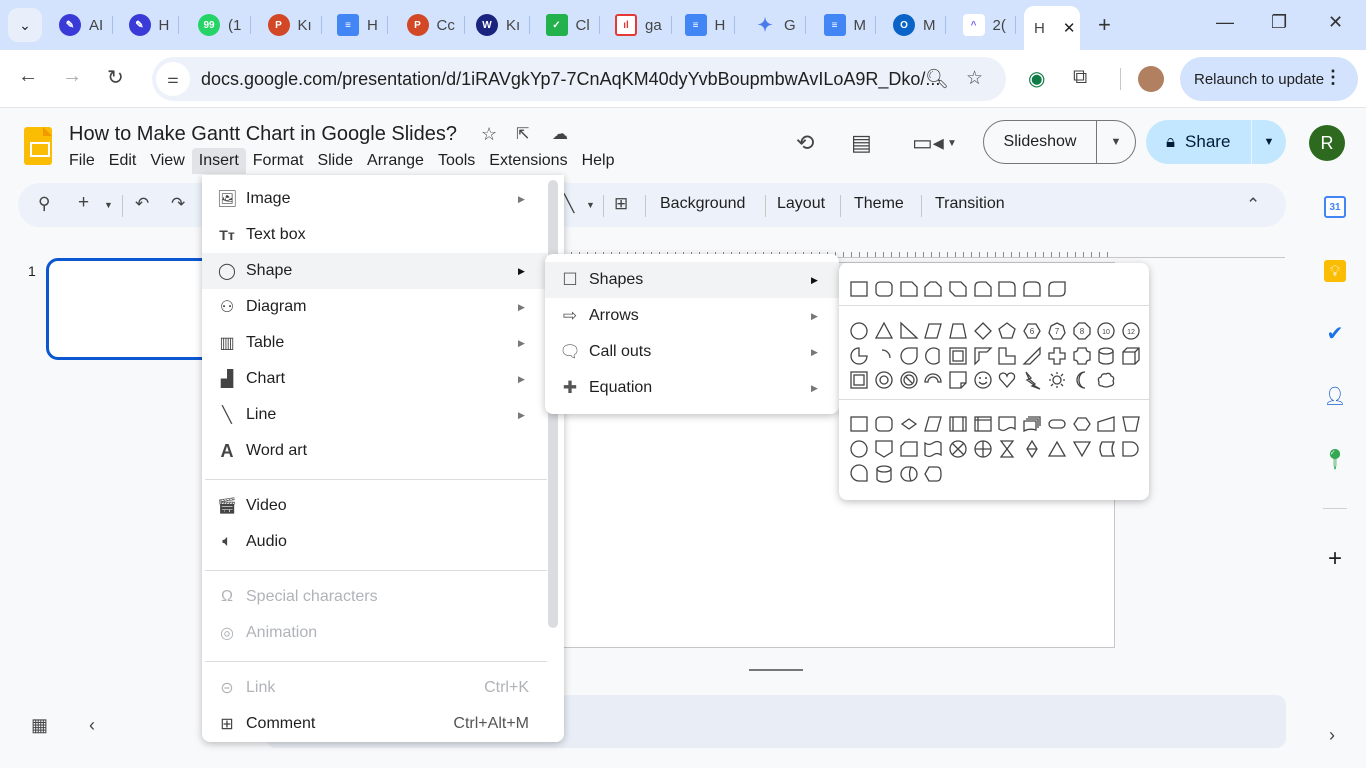 The height and width of the screenshot is (768, 1366). I want to click on insert-menu-item-text-box: Tт Text box, so click(374, 235).